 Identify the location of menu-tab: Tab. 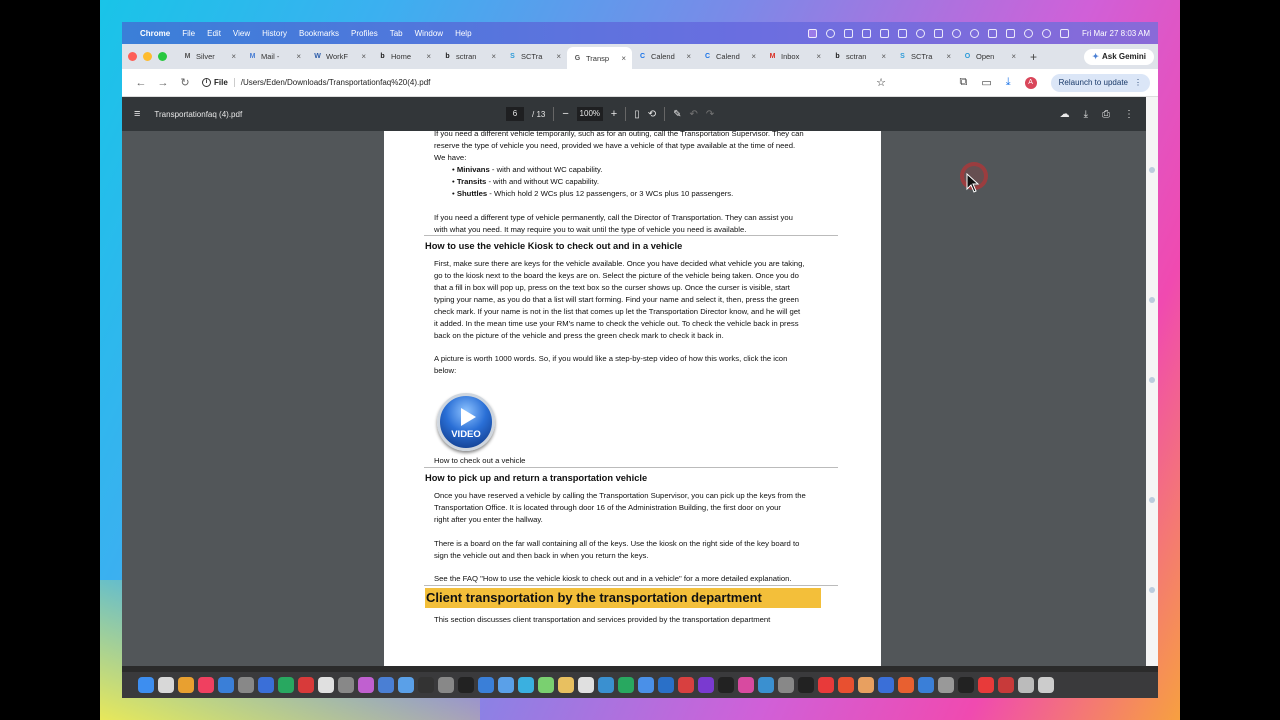
(396, 33).